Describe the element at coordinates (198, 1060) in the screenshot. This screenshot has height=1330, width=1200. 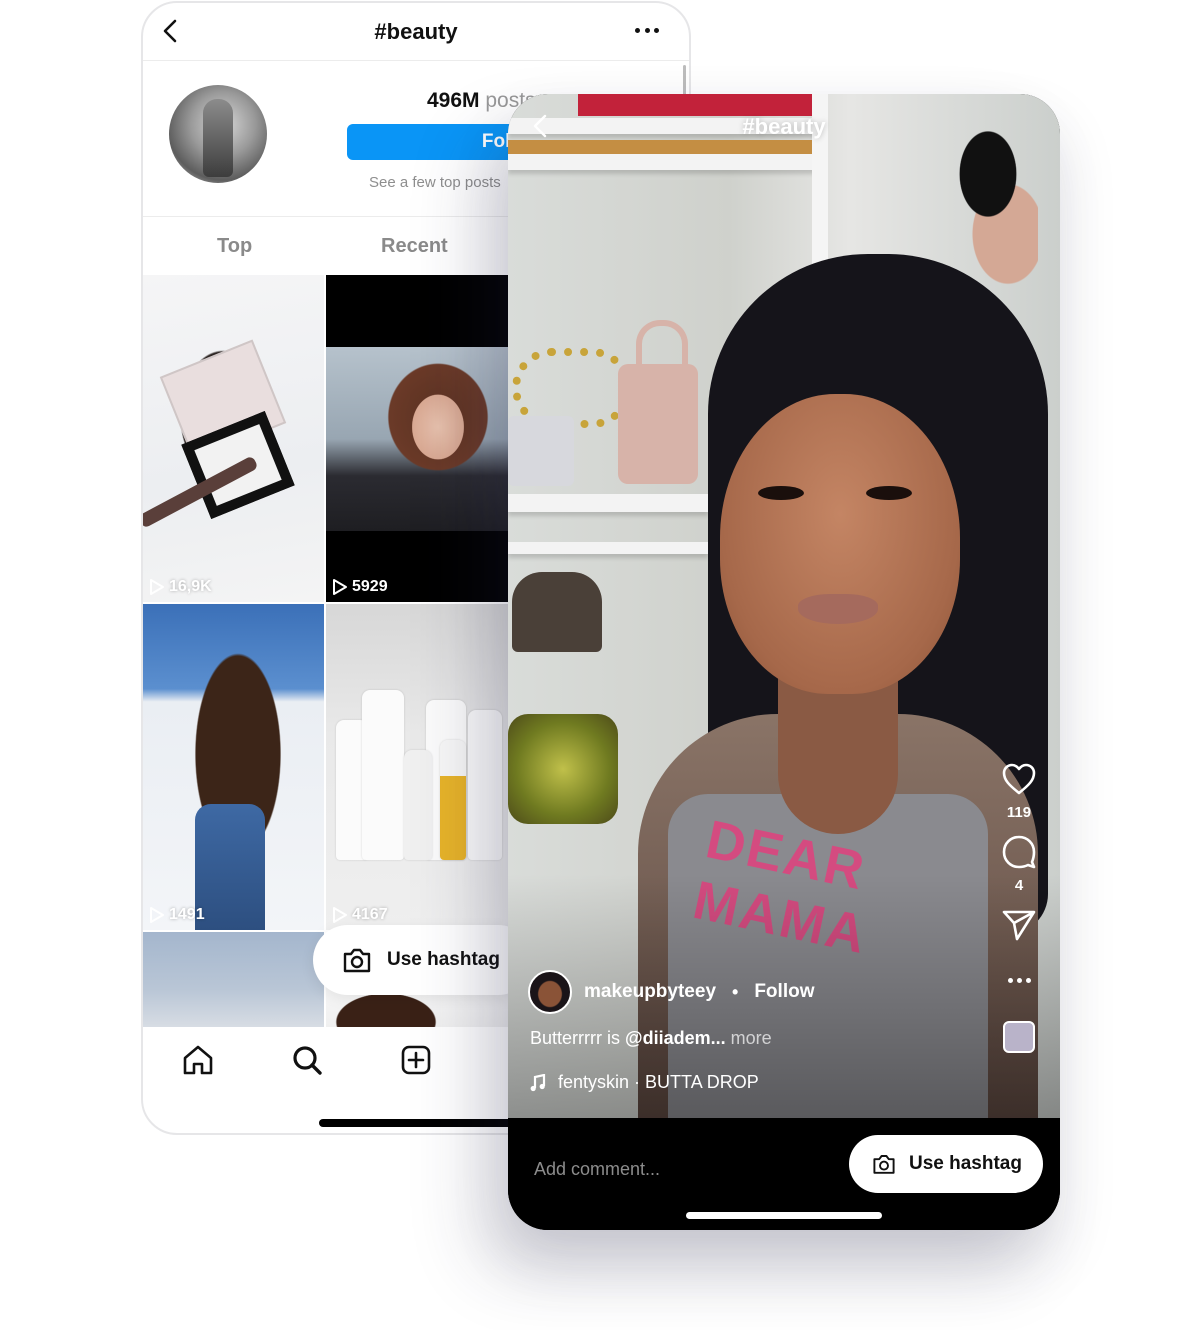
I see `home-icon` at that location.